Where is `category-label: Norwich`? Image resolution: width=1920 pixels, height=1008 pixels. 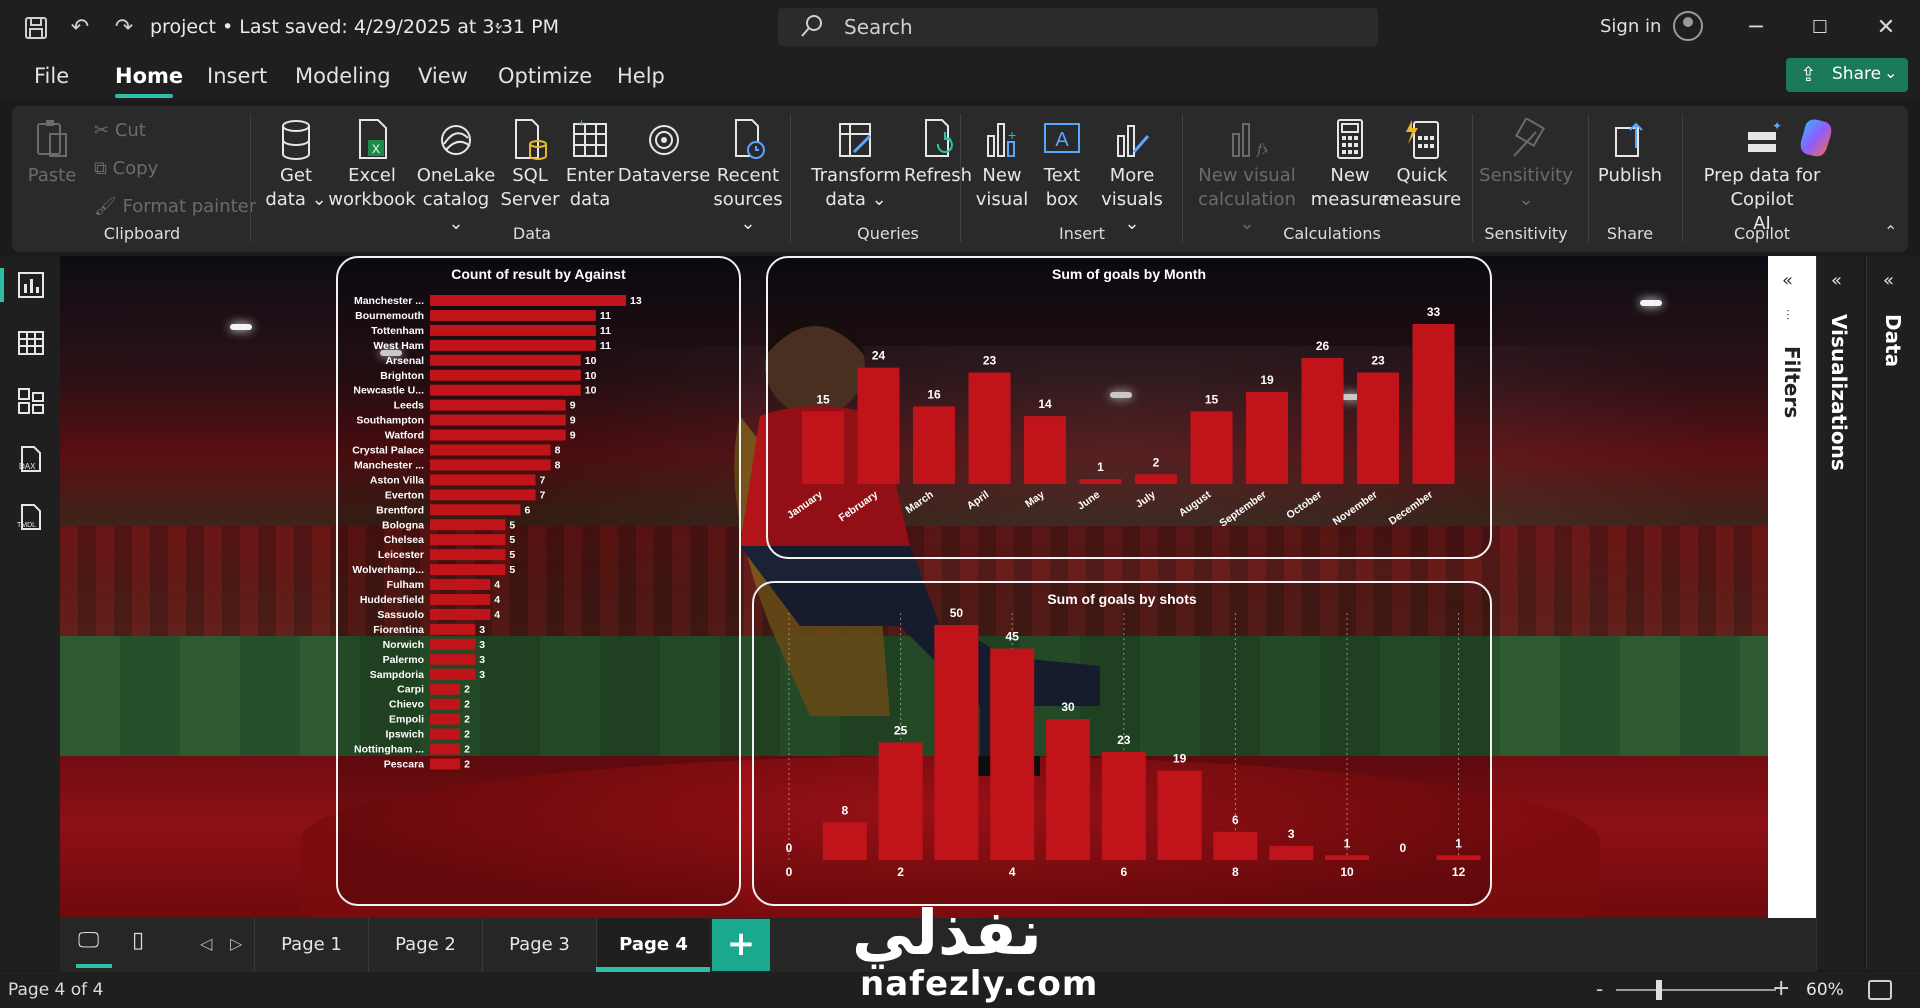 category-label: Norwich is located at coordinates (403, 645).